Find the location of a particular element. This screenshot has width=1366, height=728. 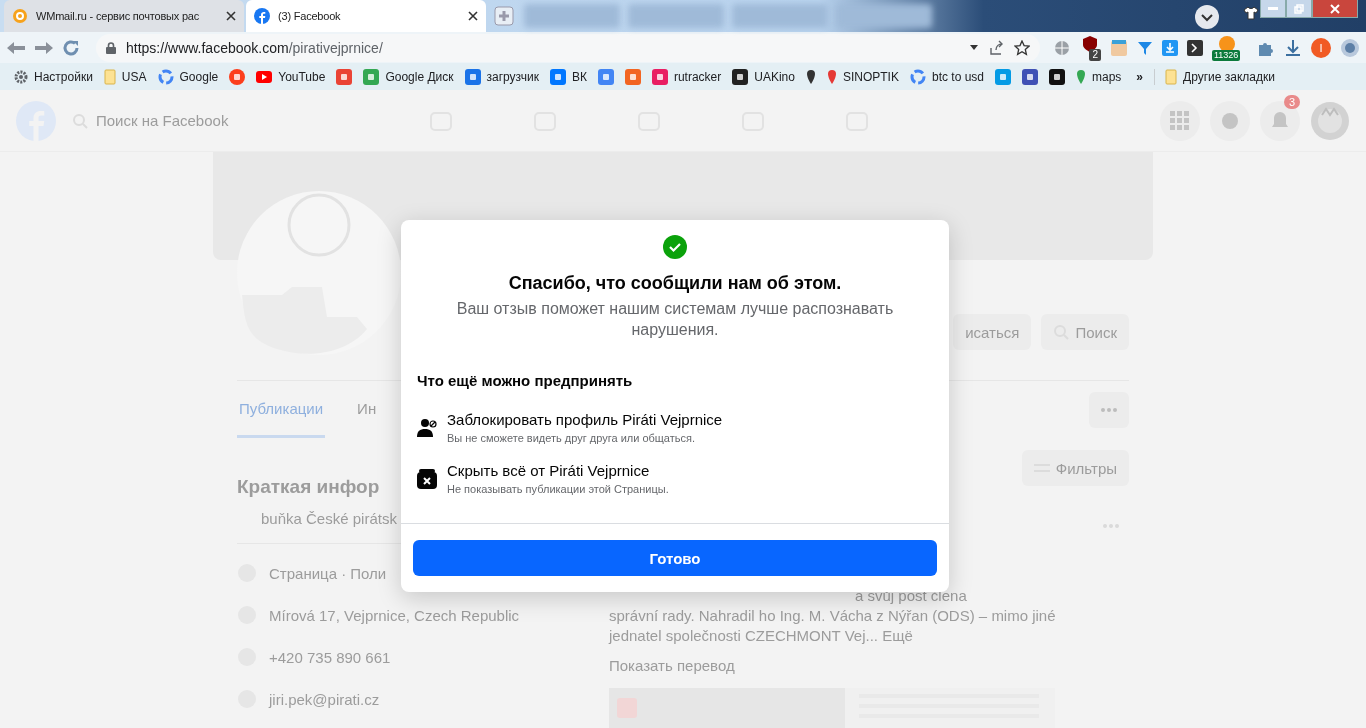

post-text: správní rady. Nahradil ho Ing. M. Vácha z Nýřan (ODS) – mimo jiné is located at coordinates (832, 616).